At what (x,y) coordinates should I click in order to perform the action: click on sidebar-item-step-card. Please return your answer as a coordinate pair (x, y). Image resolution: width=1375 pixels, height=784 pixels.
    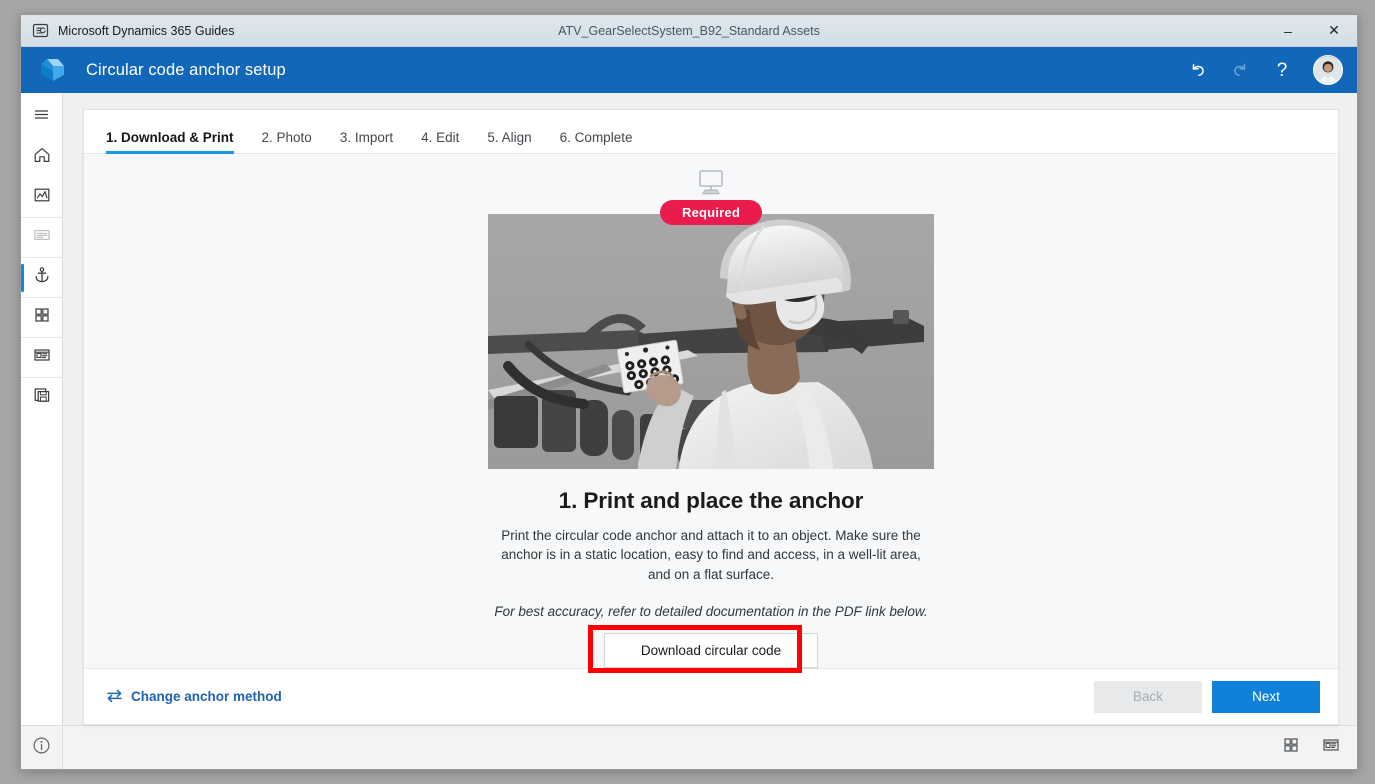
    Looking at the image, I should click on (41, 357).